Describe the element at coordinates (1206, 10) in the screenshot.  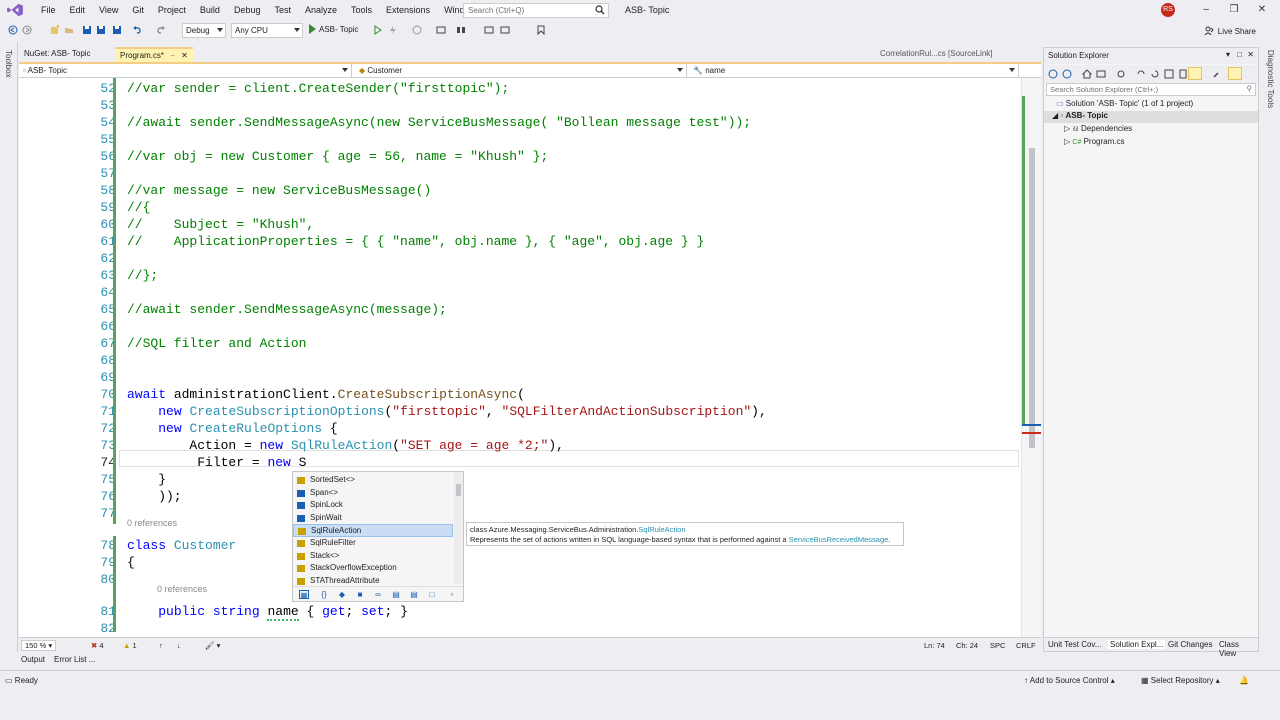
I see `minimize-icon: –` at that location.